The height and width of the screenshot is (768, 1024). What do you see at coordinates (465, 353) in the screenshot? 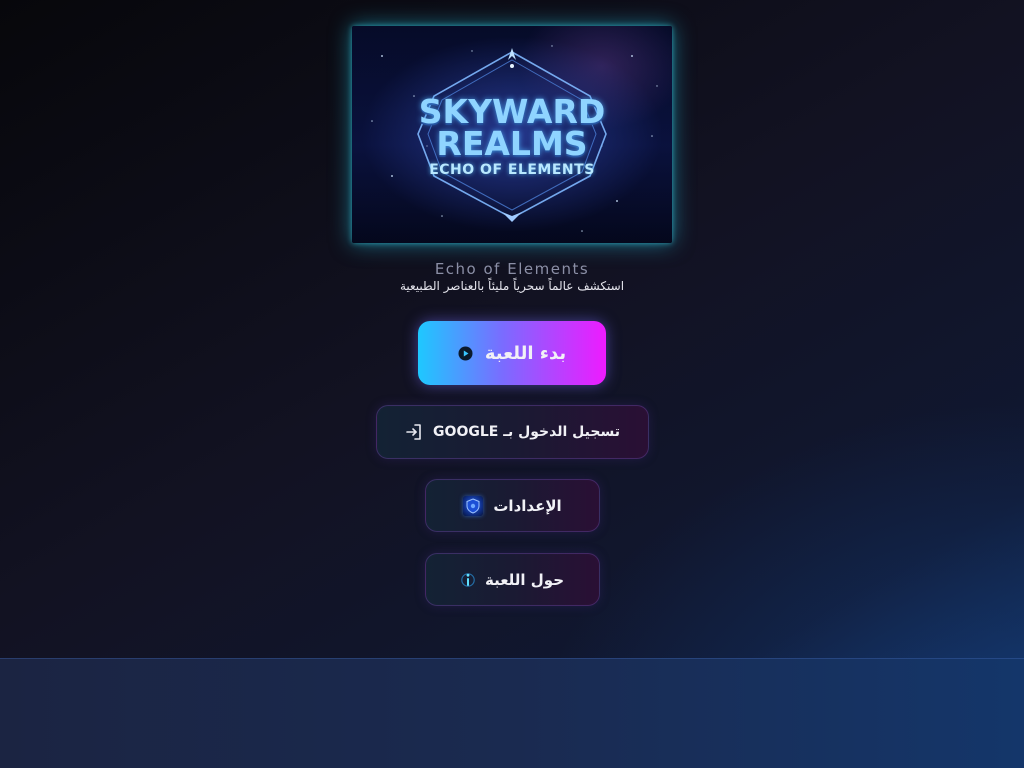
I see `play-icon` at bounding box center [465, 353].